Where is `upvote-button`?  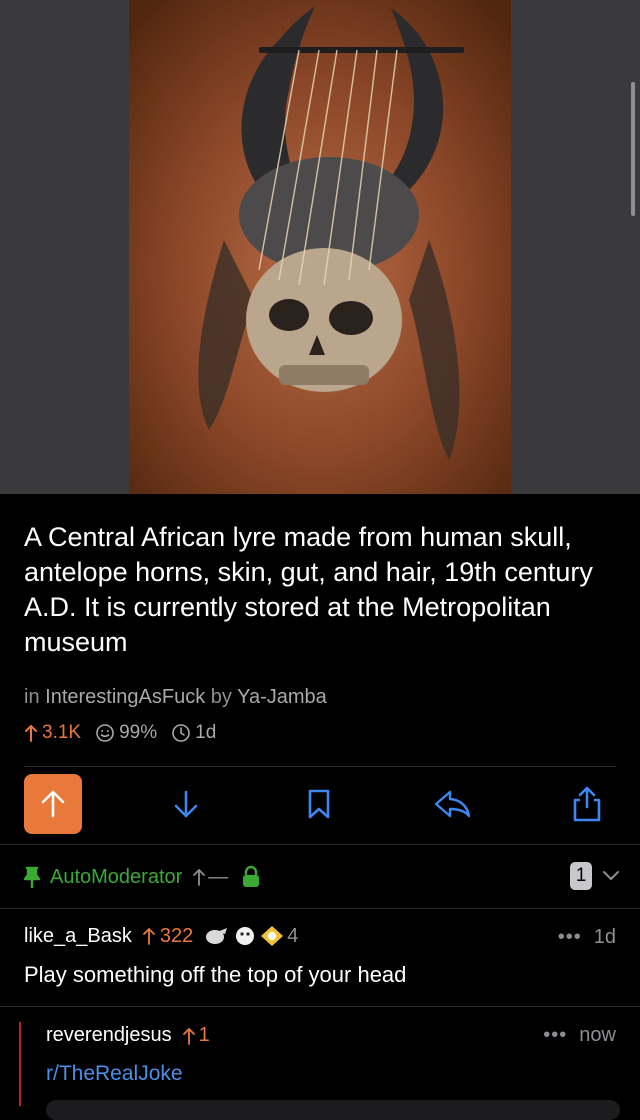
upvote-button is located at coordinates (53, 804).